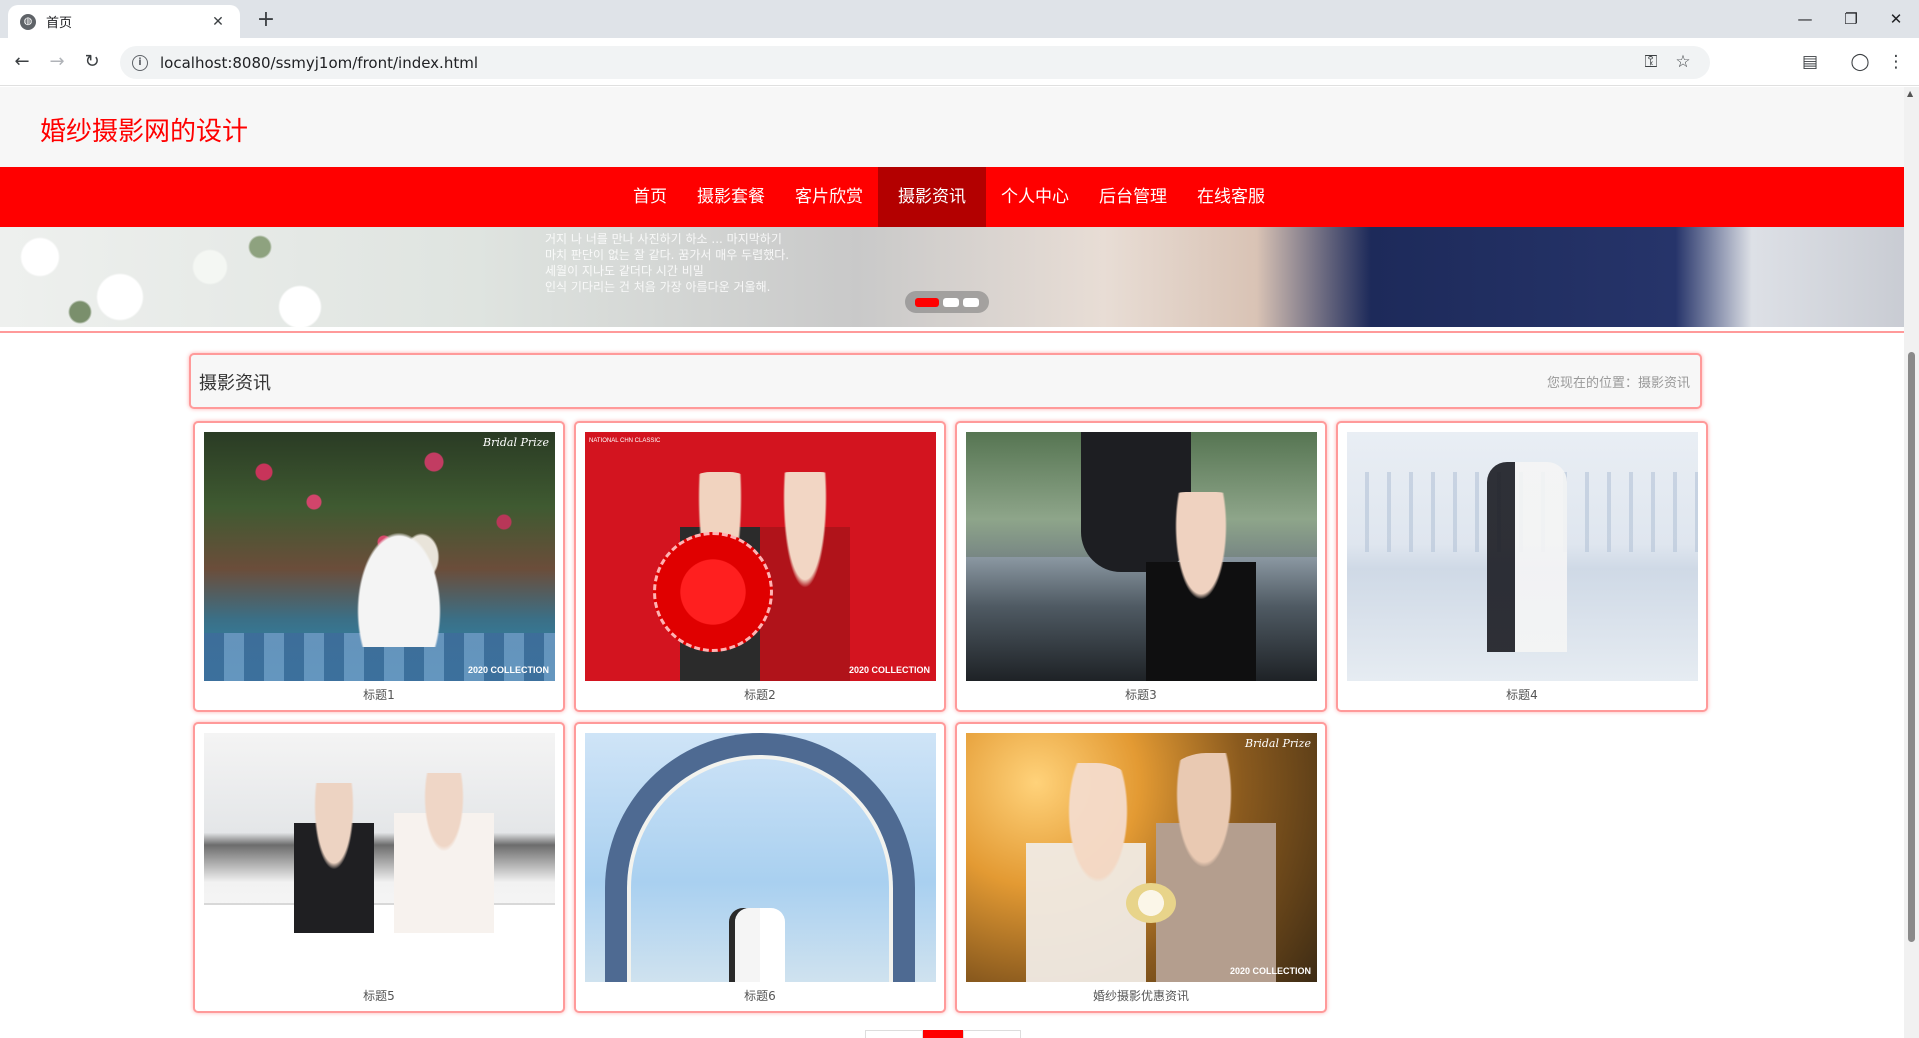 Image resolution: width=1919 pixels, height=1038 pixels. What do you see at coordinates (1141, 995) in the screenshot?
I see `news-caption: 婚纱摄影优惠资讯` at bounding box center [1141, 995].